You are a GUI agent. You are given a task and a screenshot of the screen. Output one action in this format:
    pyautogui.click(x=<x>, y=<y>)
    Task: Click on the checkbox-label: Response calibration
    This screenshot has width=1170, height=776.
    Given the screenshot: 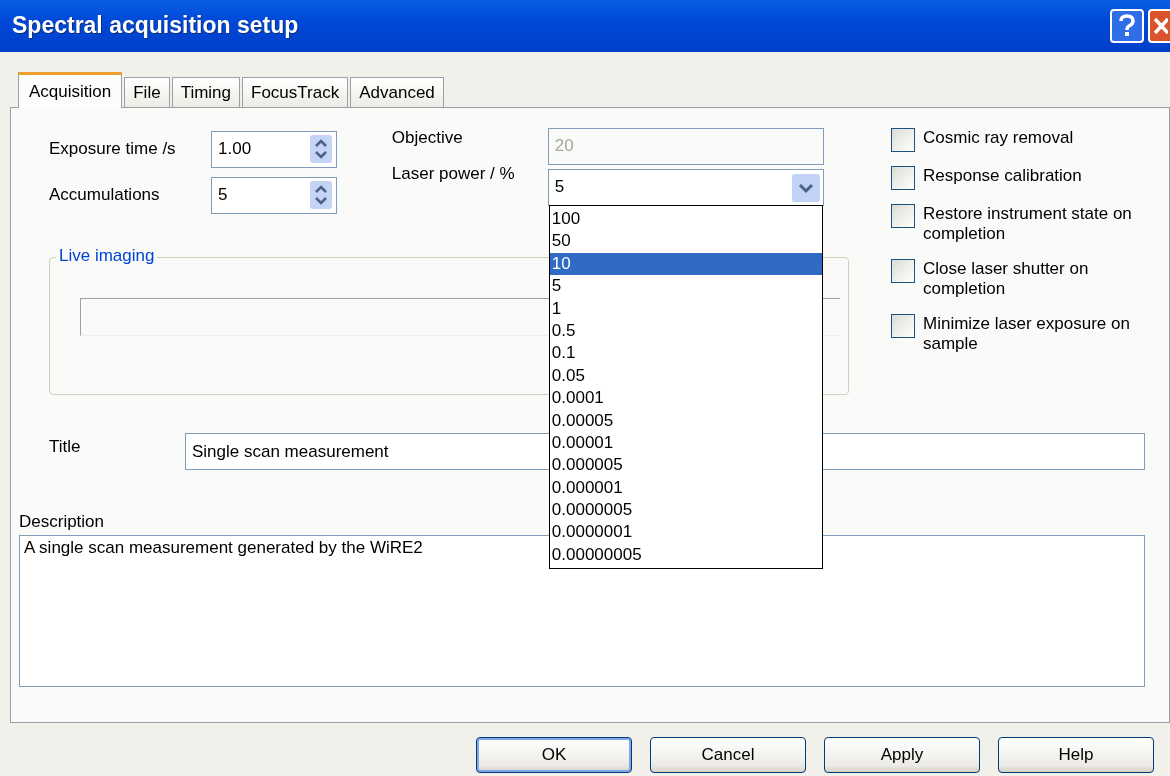 What is the action you would take?
    pyautogui.click(x=1003, y=176)
    